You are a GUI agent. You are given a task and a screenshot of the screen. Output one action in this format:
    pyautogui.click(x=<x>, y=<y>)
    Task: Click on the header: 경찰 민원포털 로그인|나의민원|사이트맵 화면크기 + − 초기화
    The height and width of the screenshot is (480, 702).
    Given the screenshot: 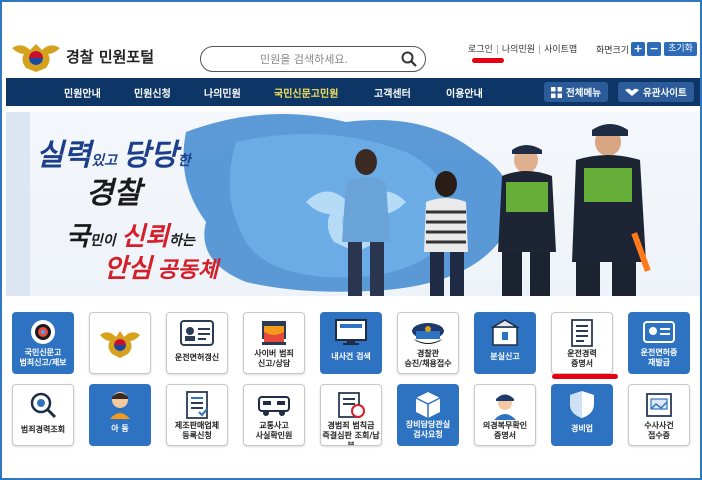 What is the action you would take?
    pyautogui.click(x=353, y=54)
    